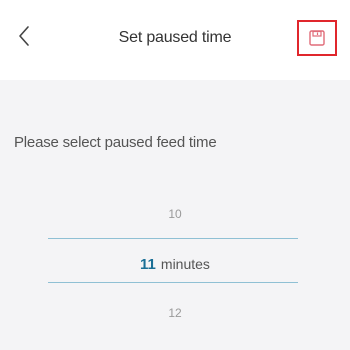 The width and height of the screenshot is (350, 350). Describe the element at coordinates (148, 264) in the screenshot. I see `selected-value: 11` at that location.